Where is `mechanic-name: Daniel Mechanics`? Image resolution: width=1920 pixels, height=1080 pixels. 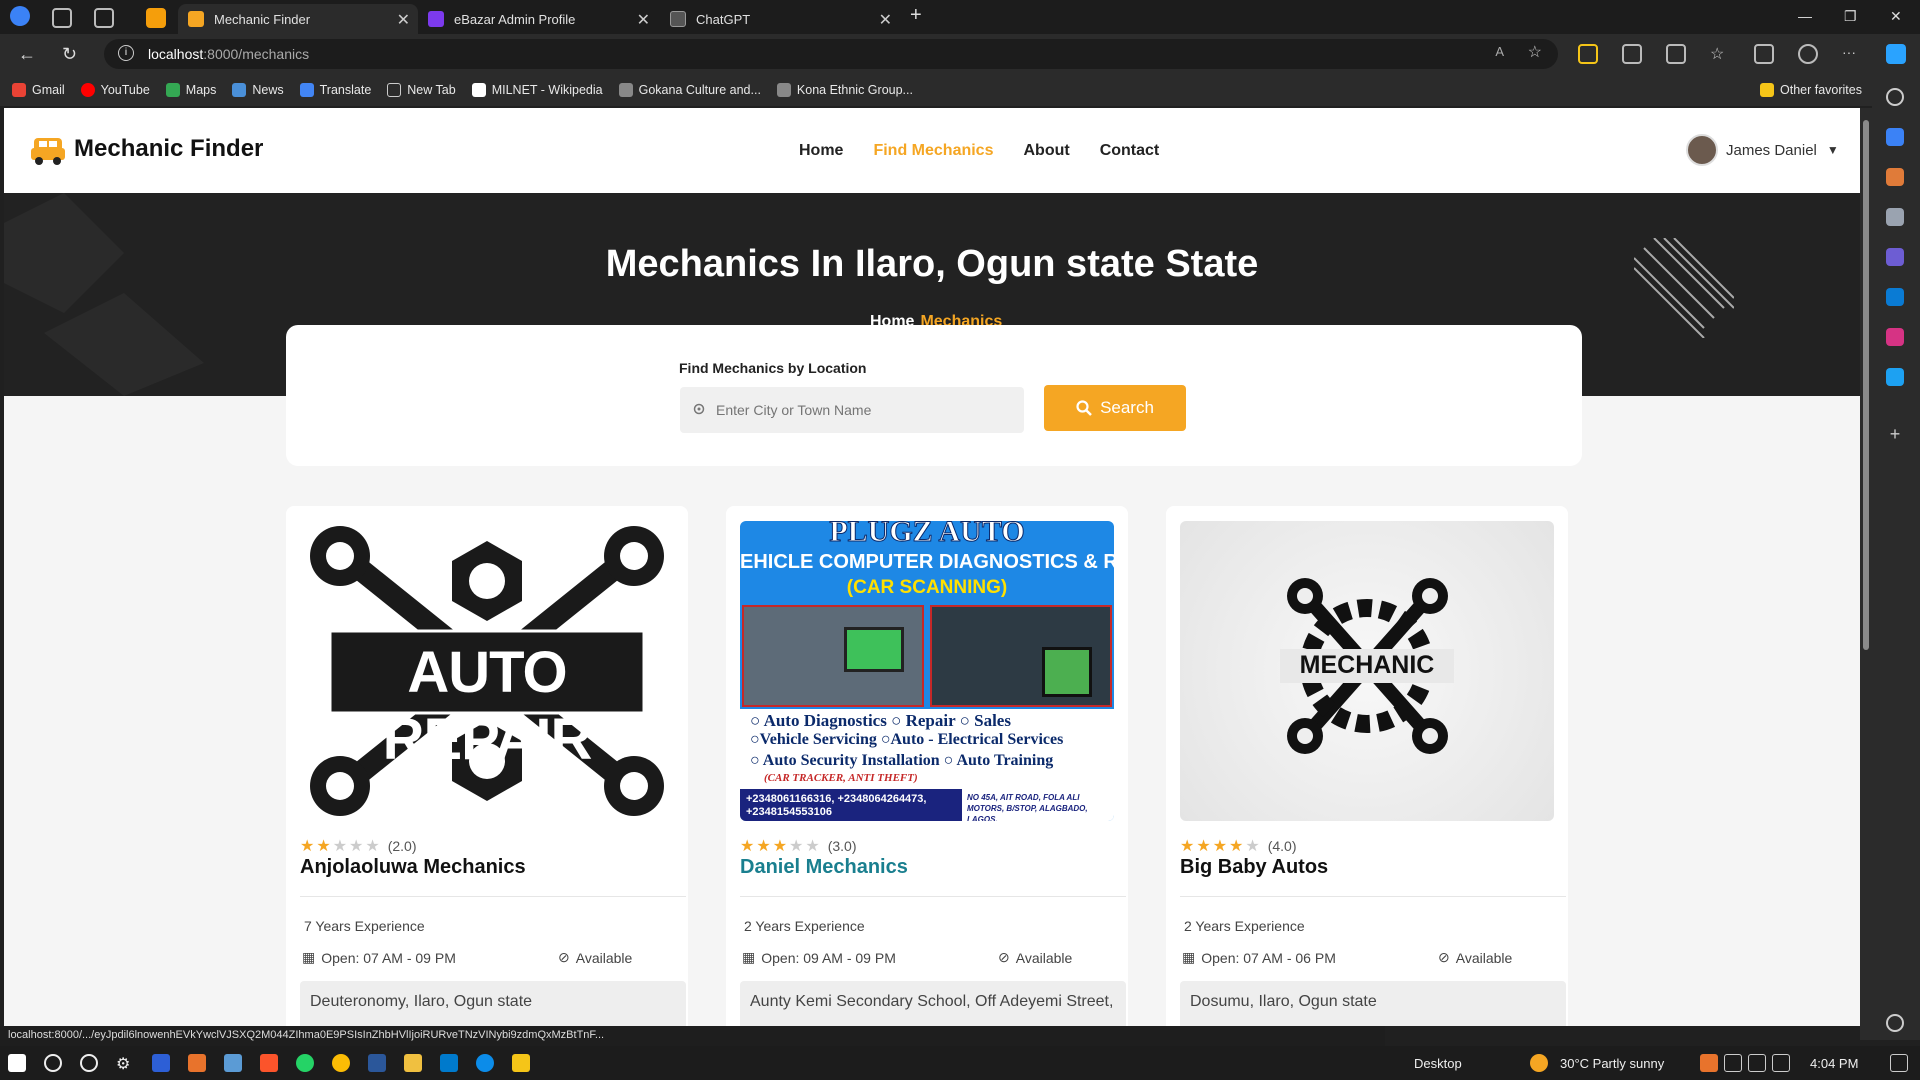
mechanic-name: Daniel Mechanics is located at coordinates (824, 867).